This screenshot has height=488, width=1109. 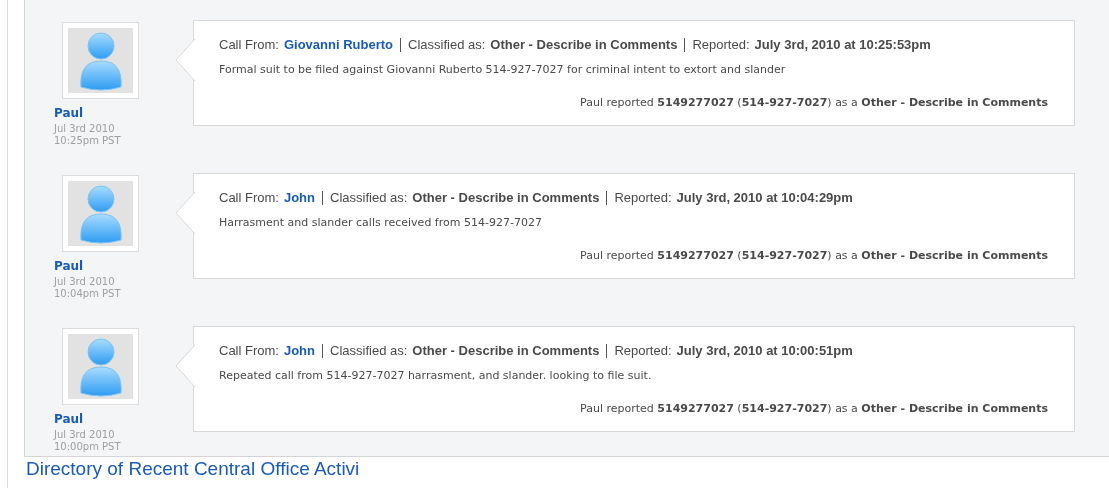 What do you see at coordinates (88, 141) in the screenshot?
I see `post-time: 10:25pm PST` at bounding box center [88, 141].